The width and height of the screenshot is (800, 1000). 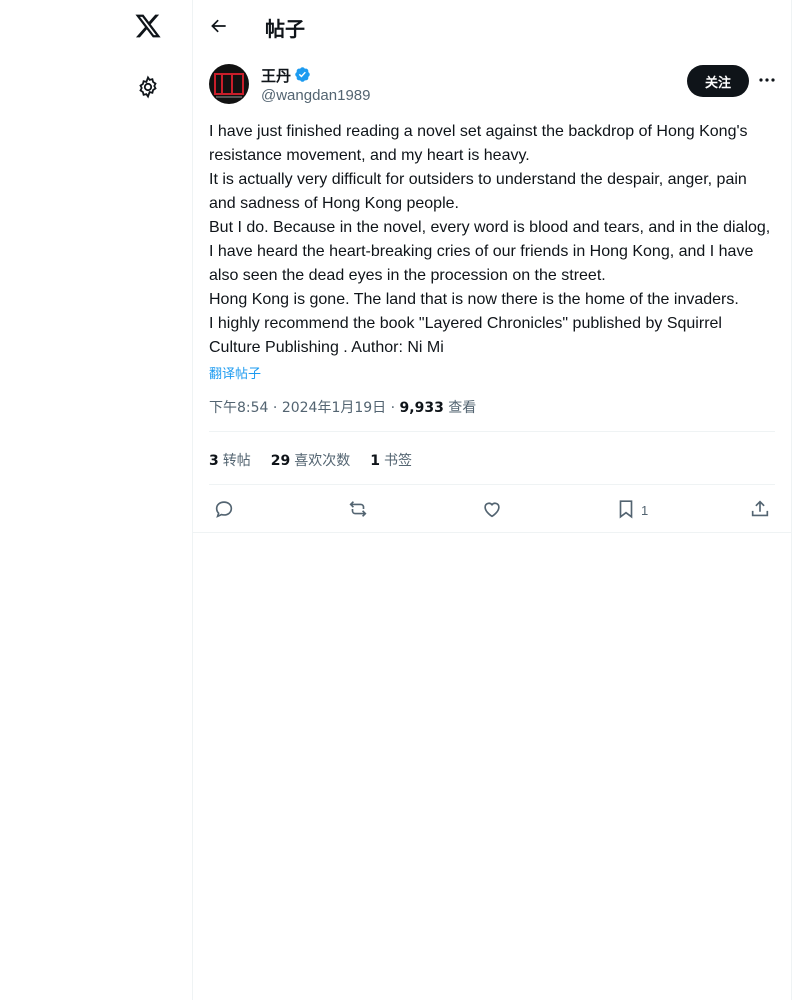 What do you see at coordinates (358, 509) in the screenshot?
I see `repost-icon` at bounding box center [358, 509].